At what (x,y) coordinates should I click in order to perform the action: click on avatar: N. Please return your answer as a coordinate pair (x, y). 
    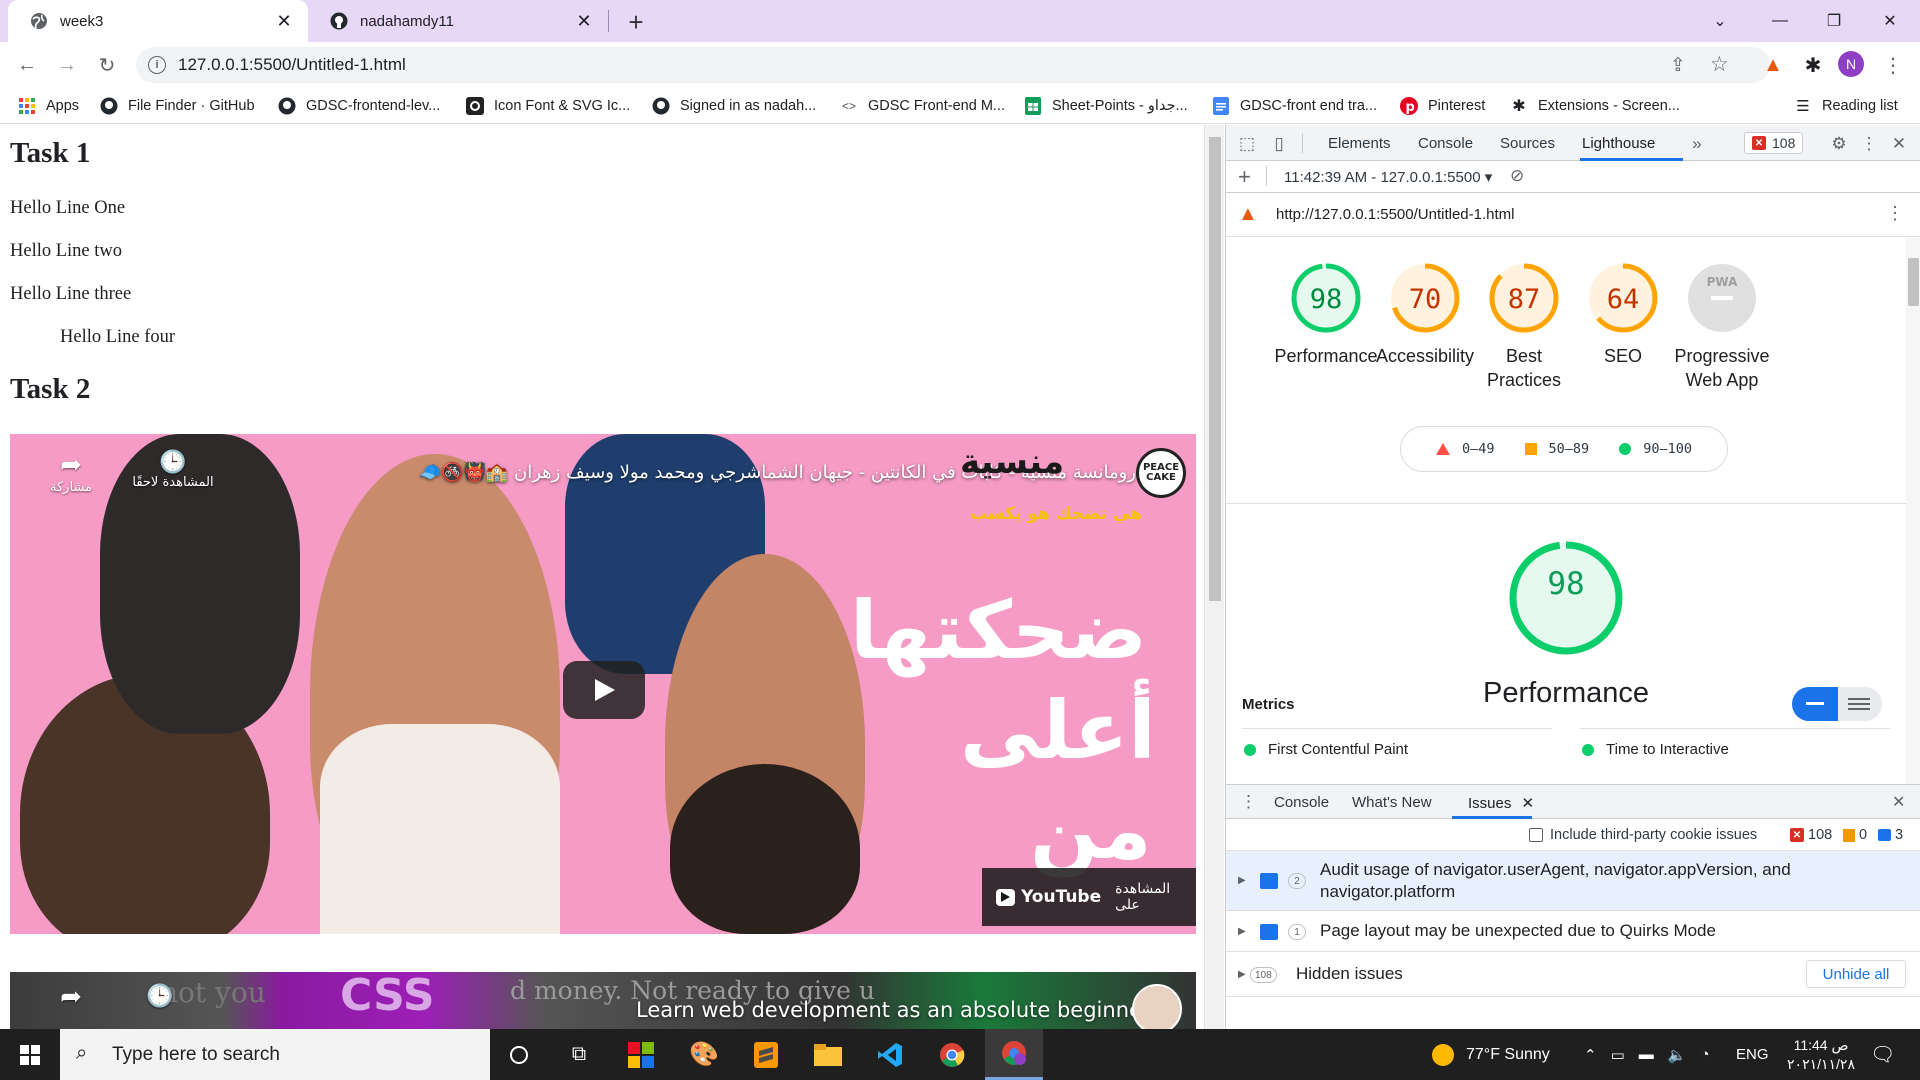
    Looking at the image, I should click on (1851, 64).